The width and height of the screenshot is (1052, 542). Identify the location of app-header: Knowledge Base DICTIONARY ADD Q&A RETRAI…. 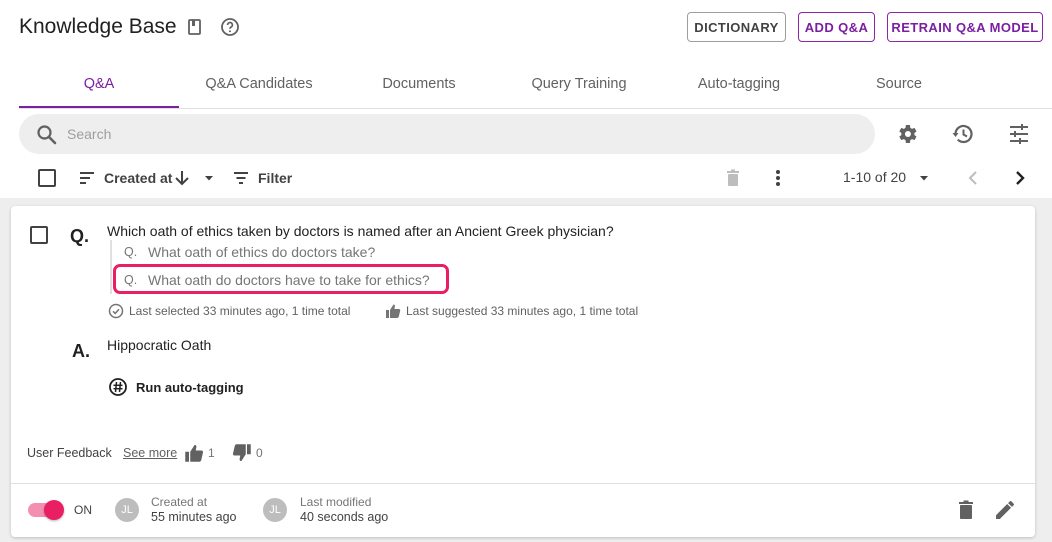
(526, 28).